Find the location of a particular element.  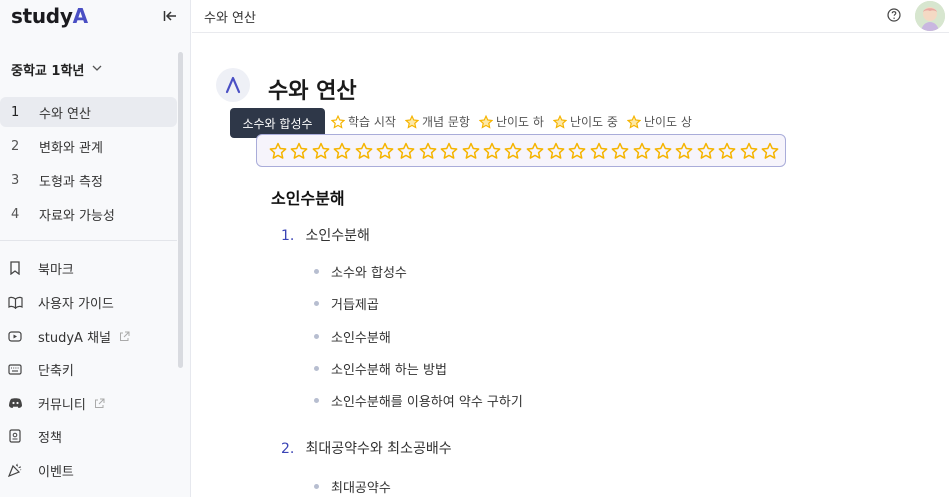

sidebar-unit-label: 자료와 가능성 is located at coordinates (77, 216).